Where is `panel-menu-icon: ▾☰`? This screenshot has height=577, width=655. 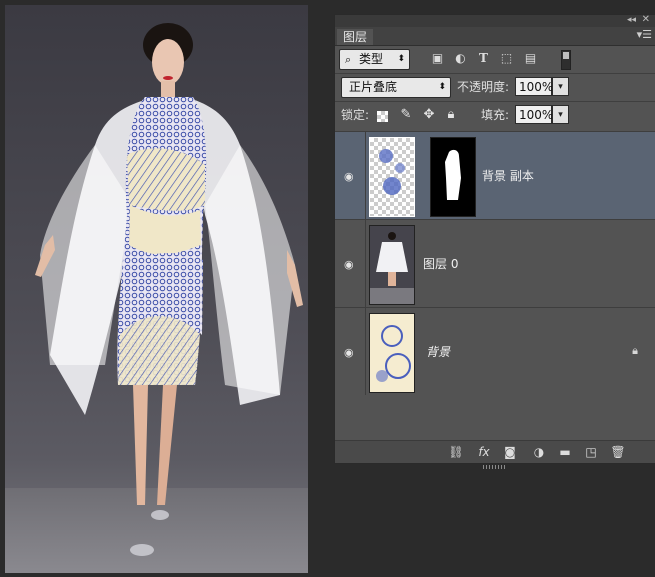
panel-menu-icon: ▾☰ is located at coordinates (644, 34).